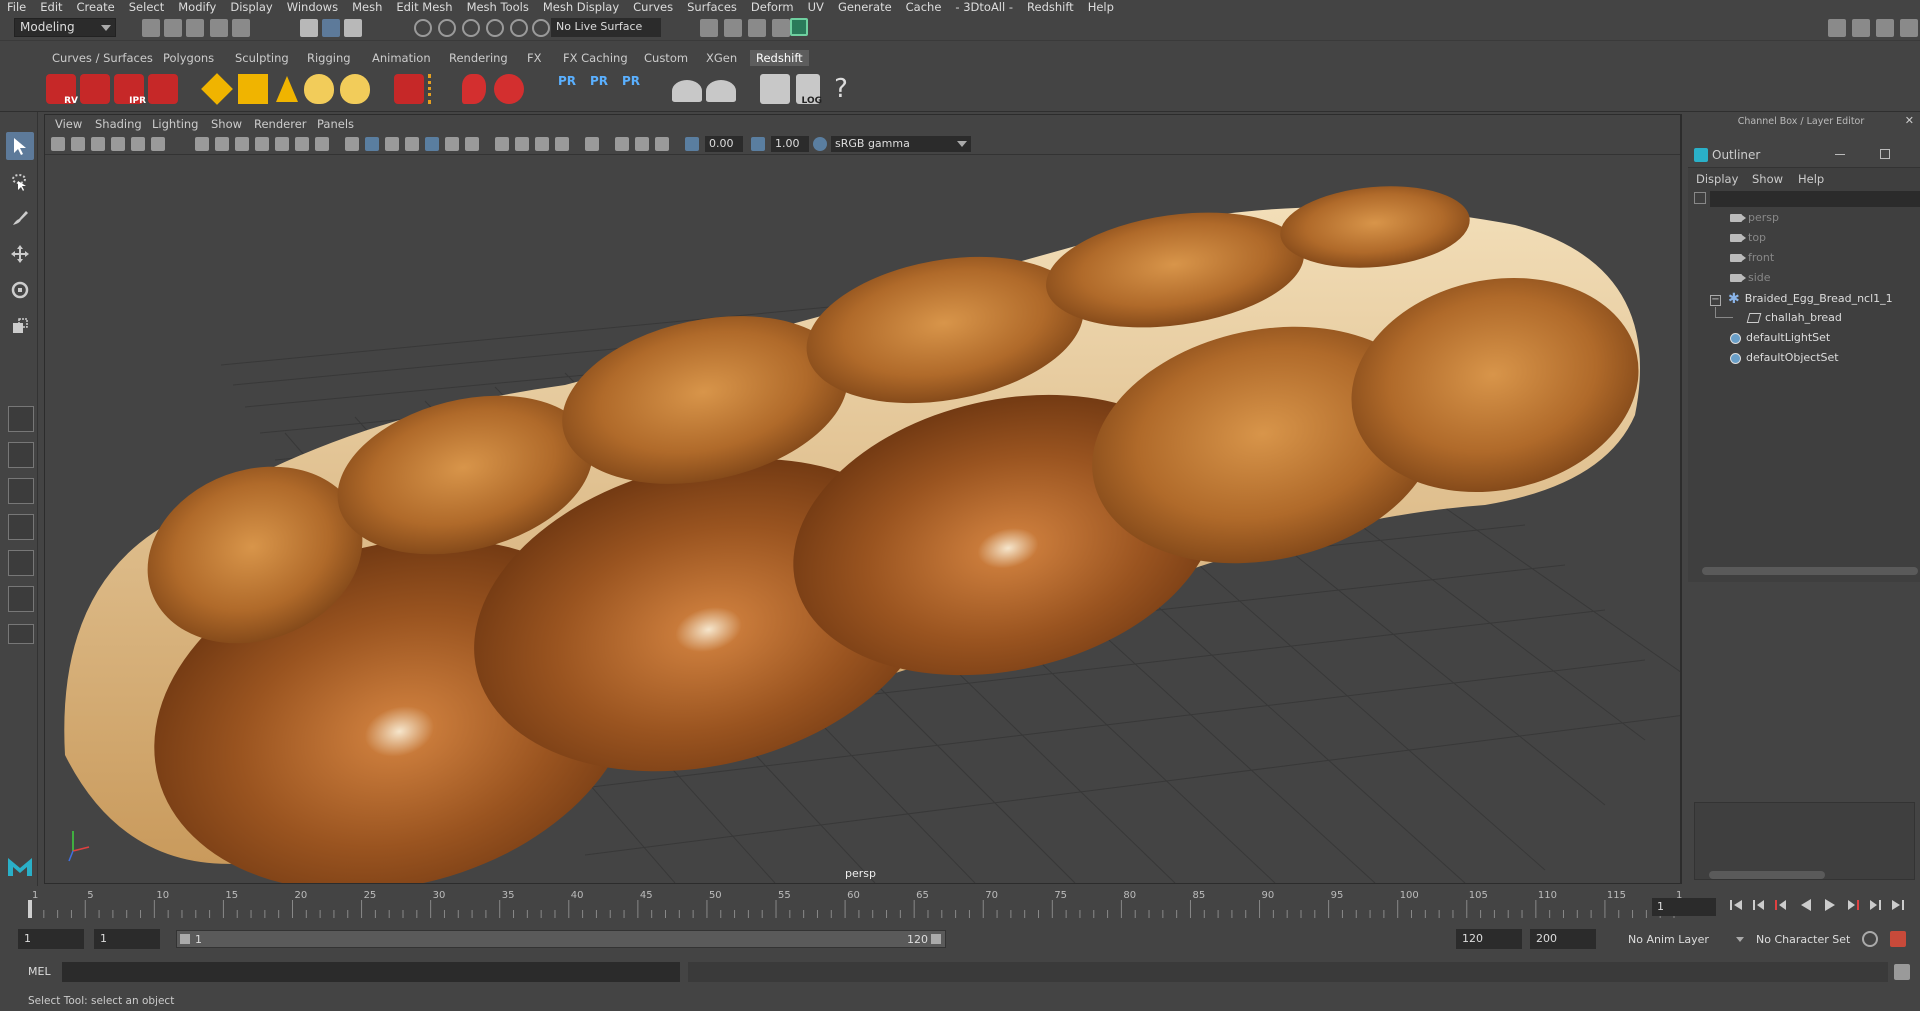 This screenshot has height=1011, width=1920. I want to click on tab-sculpting: Sculpting, so click(262, 58).